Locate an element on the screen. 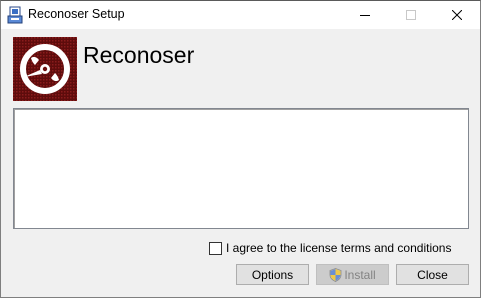 Image resolution: width=481 pixels, height=298 pixels. title-bar: Reconoser Setup is located at coordinates (240, 15).